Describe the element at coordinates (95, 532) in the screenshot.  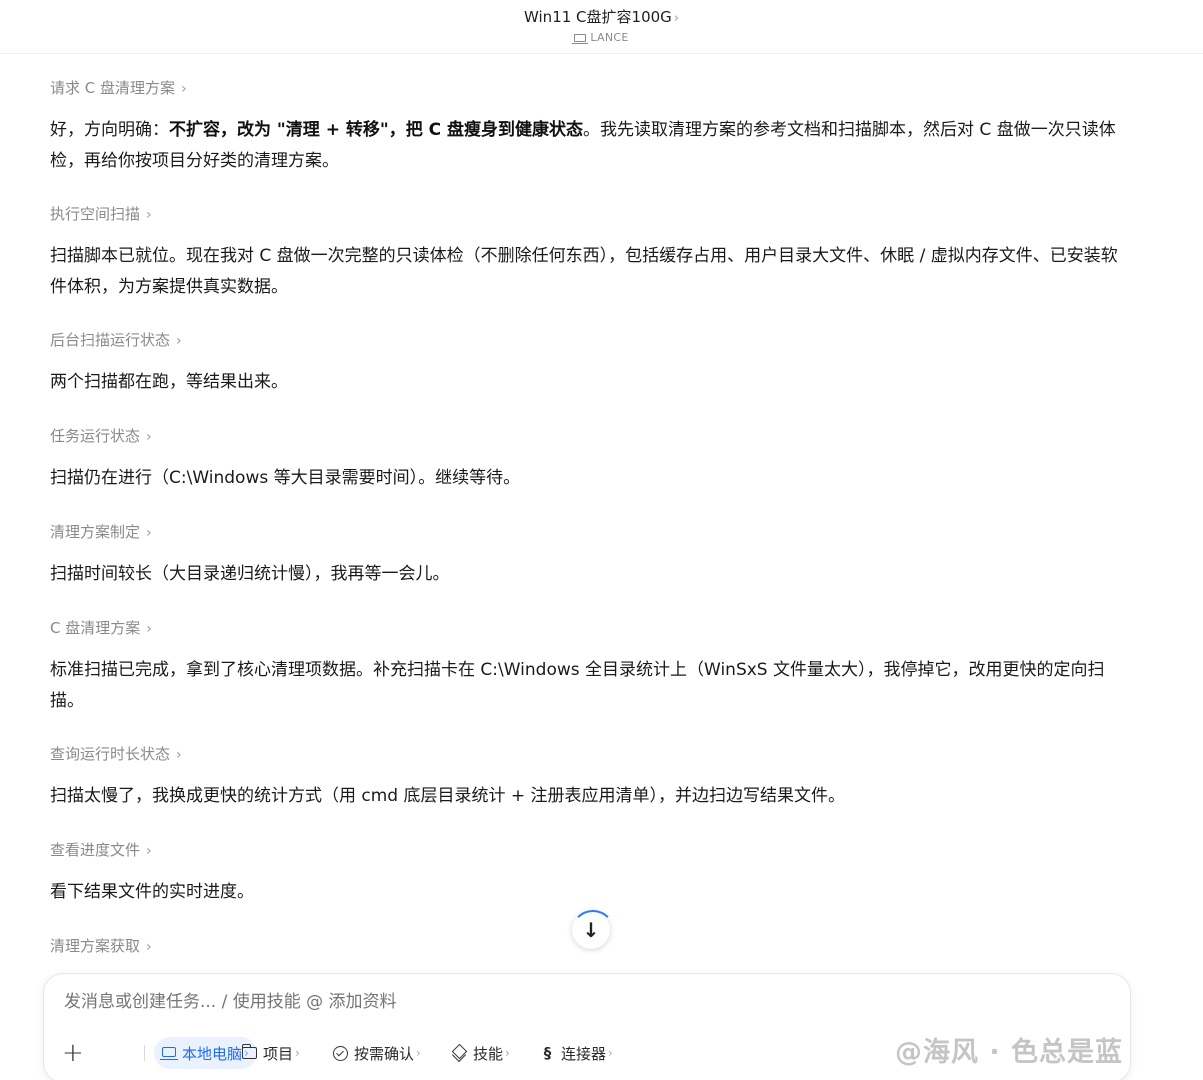
I see `step-label: 清理方案制定` at that location.